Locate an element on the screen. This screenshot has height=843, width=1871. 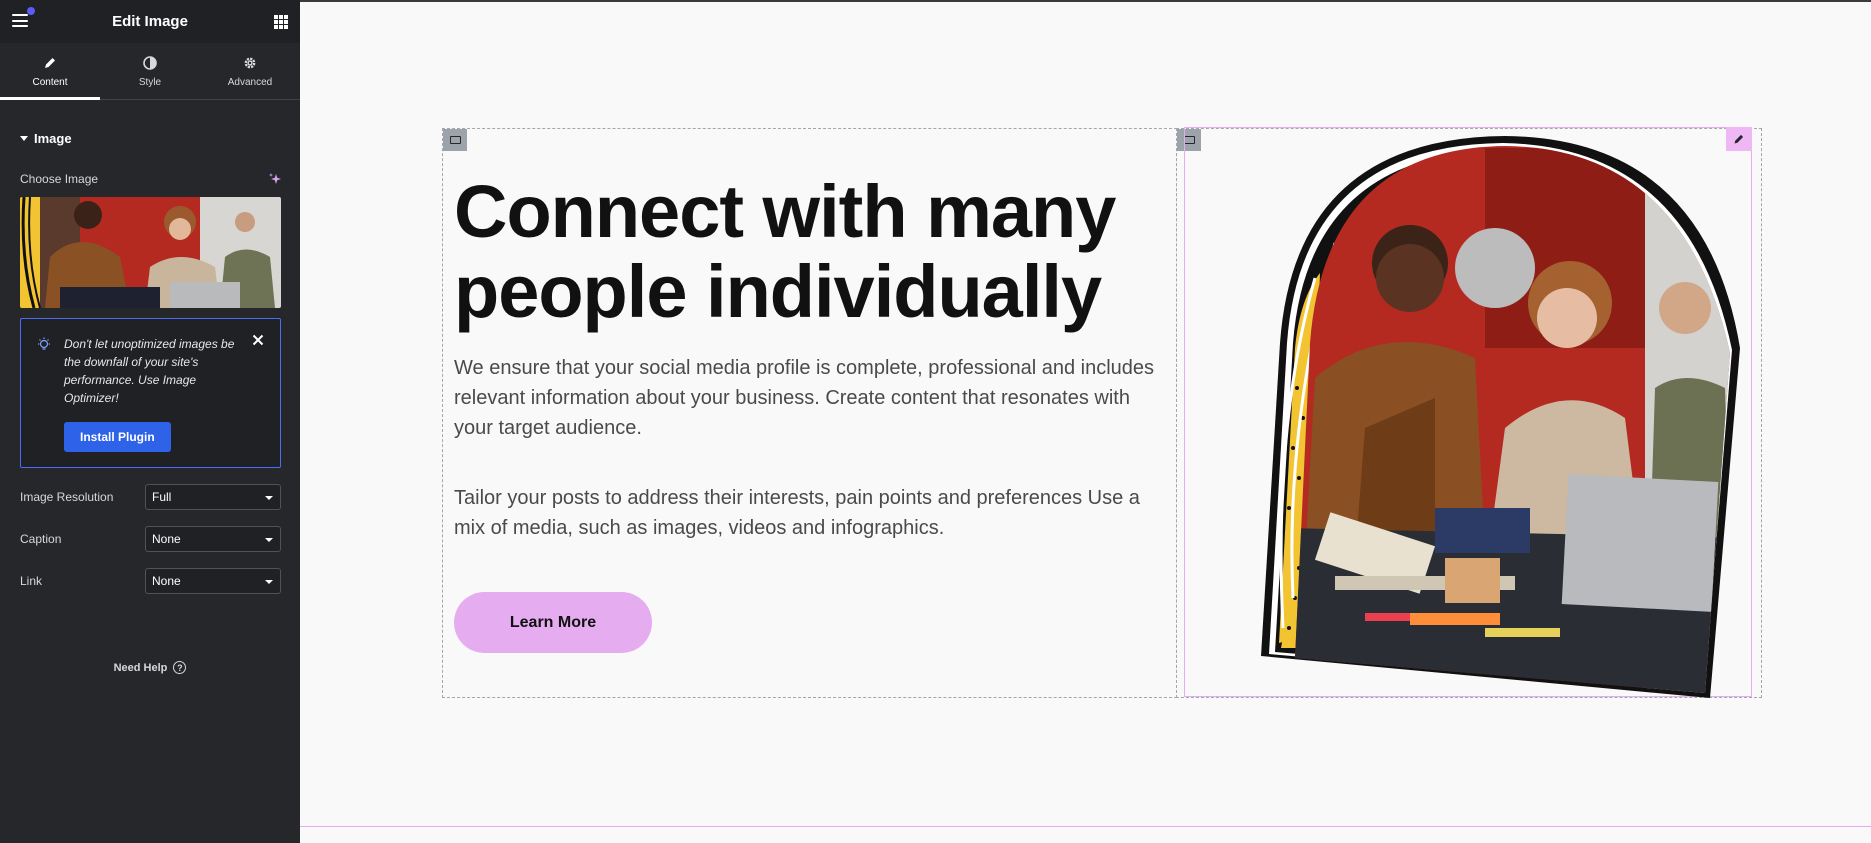
container-handle is located at coordinates (455, 140).